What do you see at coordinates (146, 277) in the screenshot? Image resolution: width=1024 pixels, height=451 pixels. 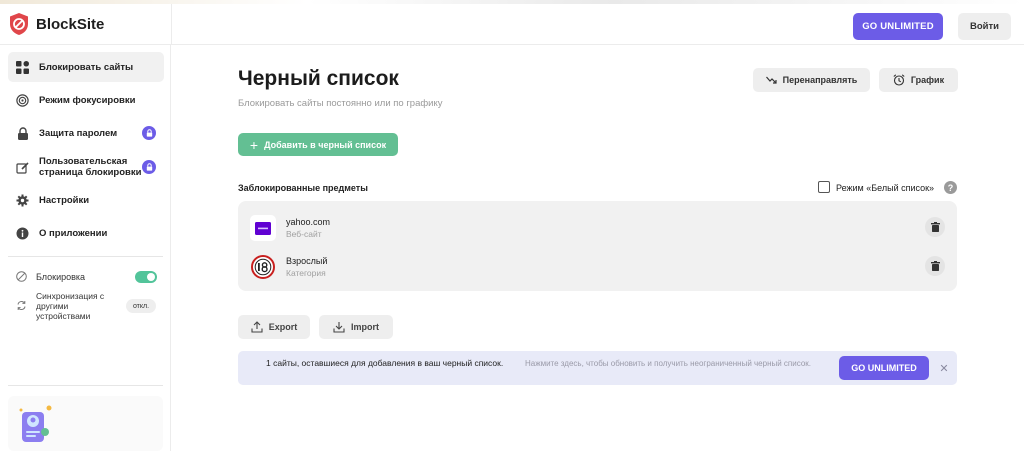 I see `block-toggle-switch` at bounding box center [146, 277].